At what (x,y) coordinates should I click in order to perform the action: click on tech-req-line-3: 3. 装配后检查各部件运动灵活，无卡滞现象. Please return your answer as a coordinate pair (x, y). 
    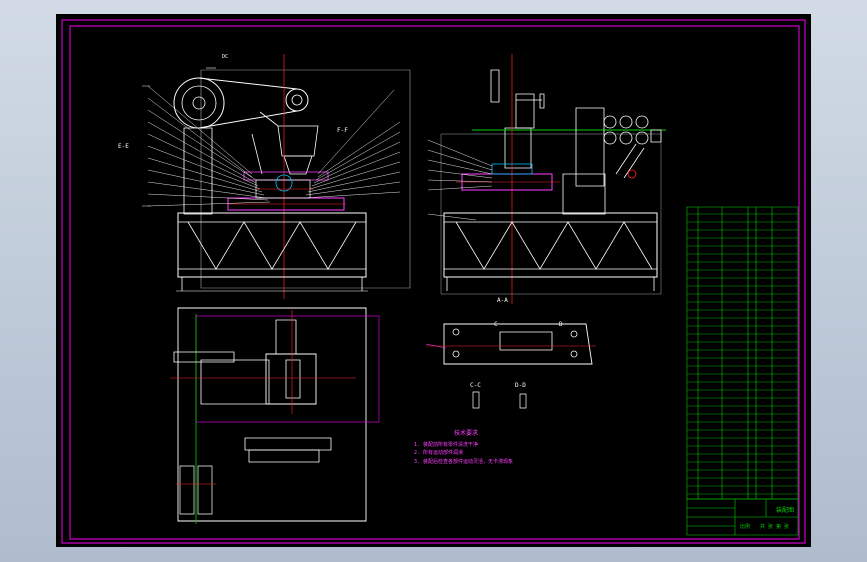
    Looking at the image, I should click on (463, 461).